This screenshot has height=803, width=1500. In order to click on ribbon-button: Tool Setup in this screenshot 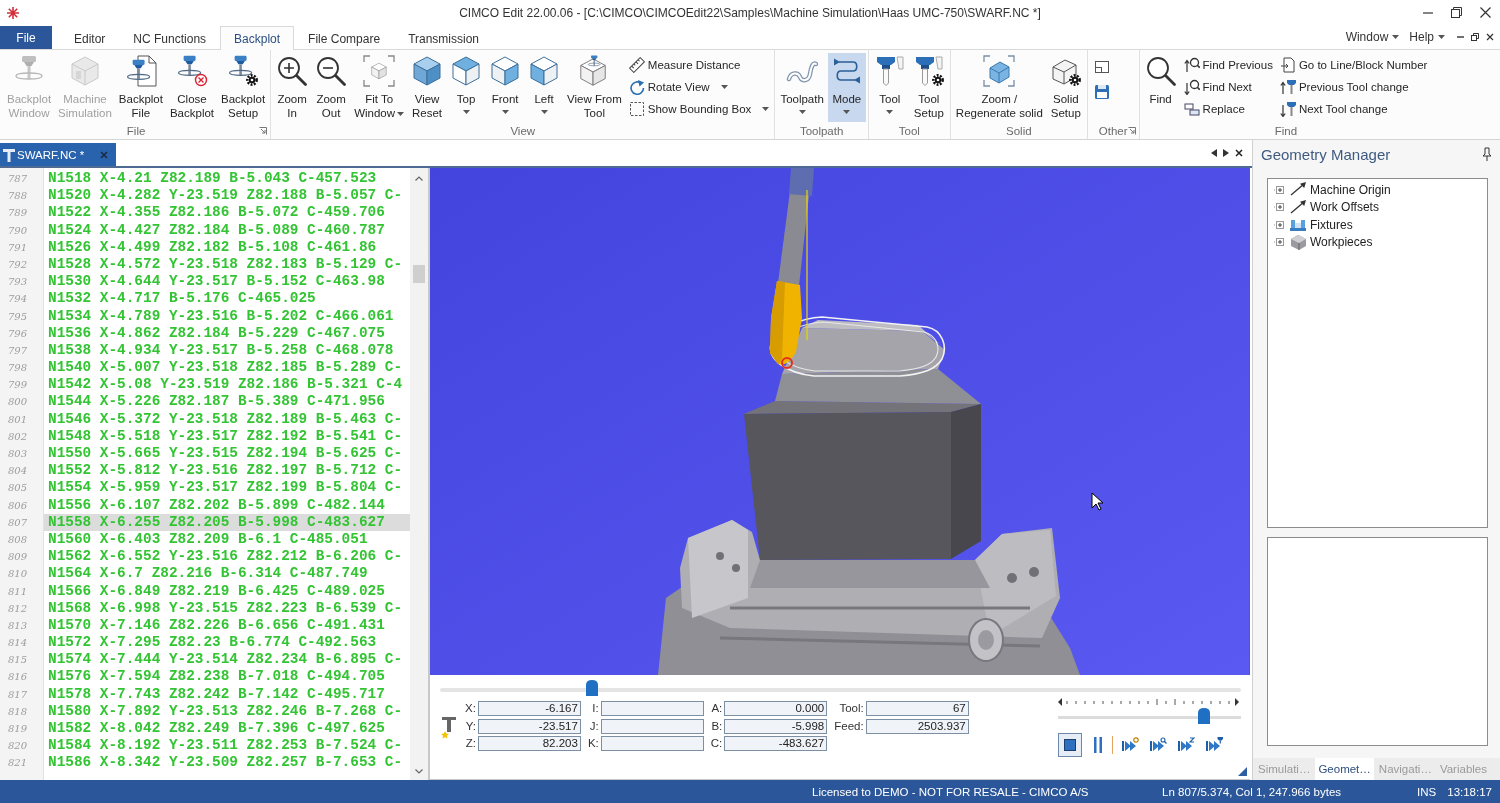, I will do `click(928, 87)`.